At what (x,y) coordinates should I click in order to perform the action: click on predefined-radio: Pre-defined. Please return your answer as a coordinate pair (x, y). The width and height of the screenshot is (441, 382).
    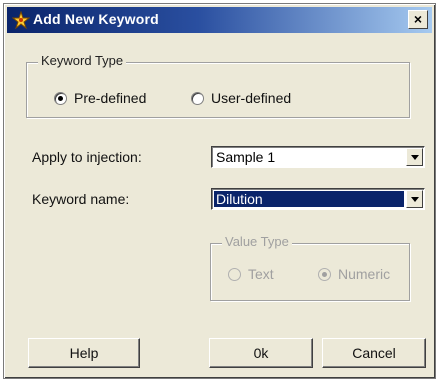
    Looking at the image, I should click on (100, 98).